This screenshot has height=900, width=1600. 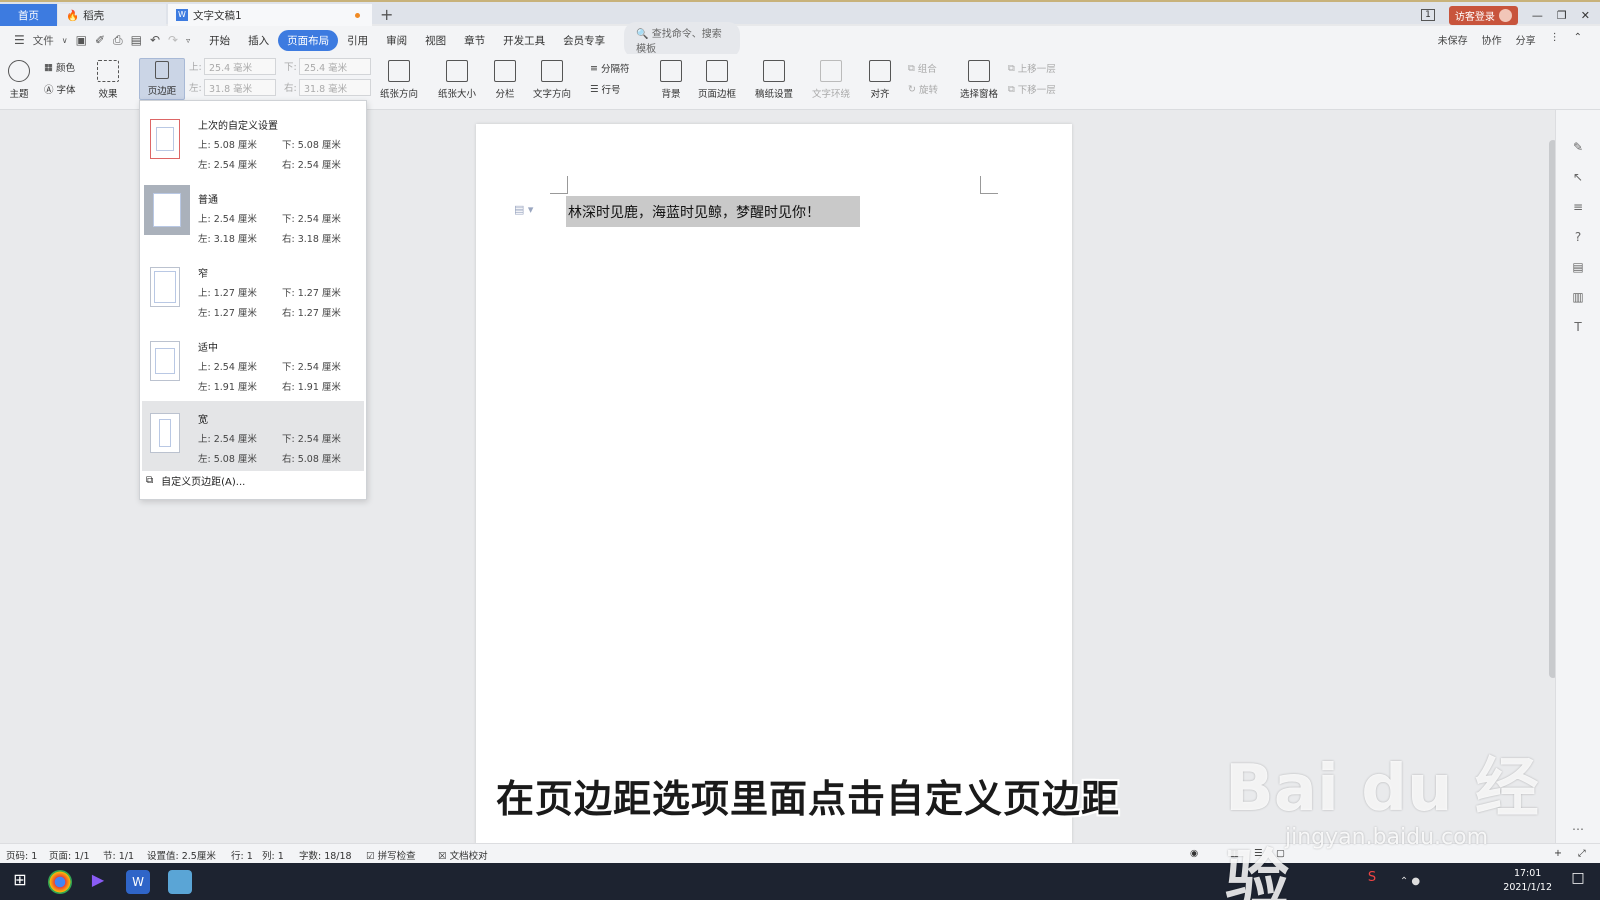 I want to click on right-margin-input: 31.8 毫米, so click(x=335, y=87).